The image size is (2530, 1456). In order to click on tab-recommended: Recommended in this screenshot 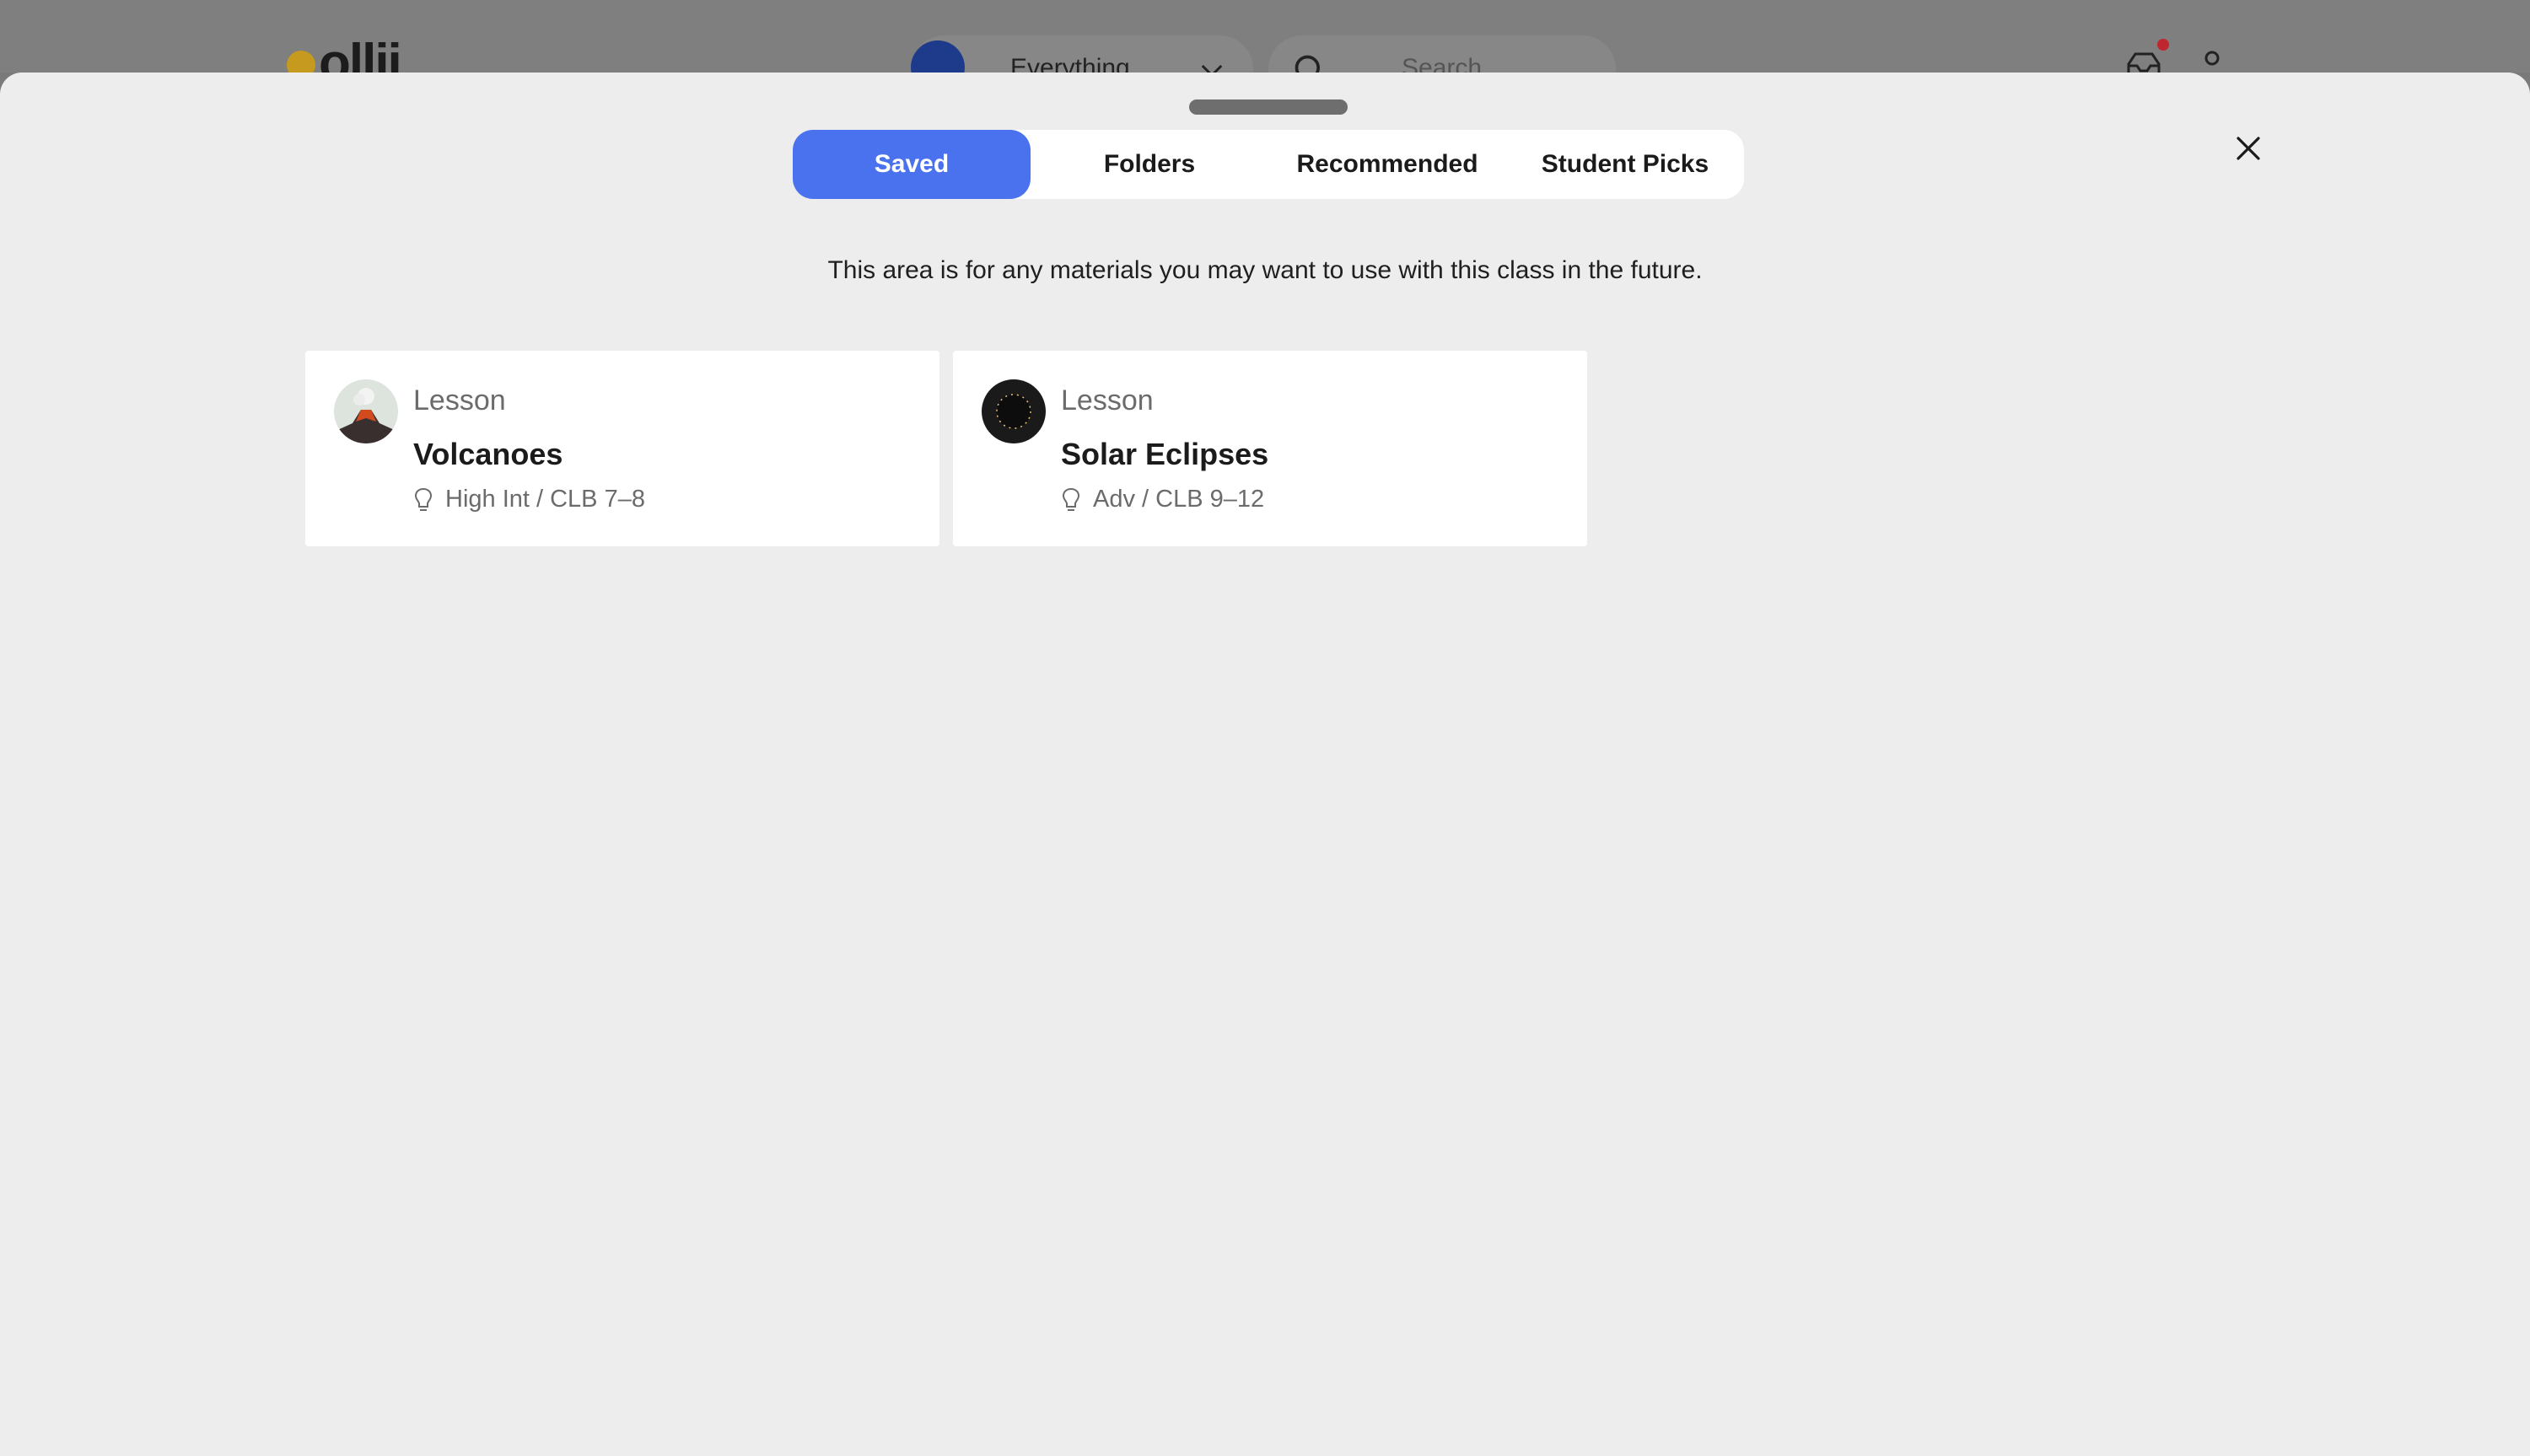, I will do `click(1387, 164)`.